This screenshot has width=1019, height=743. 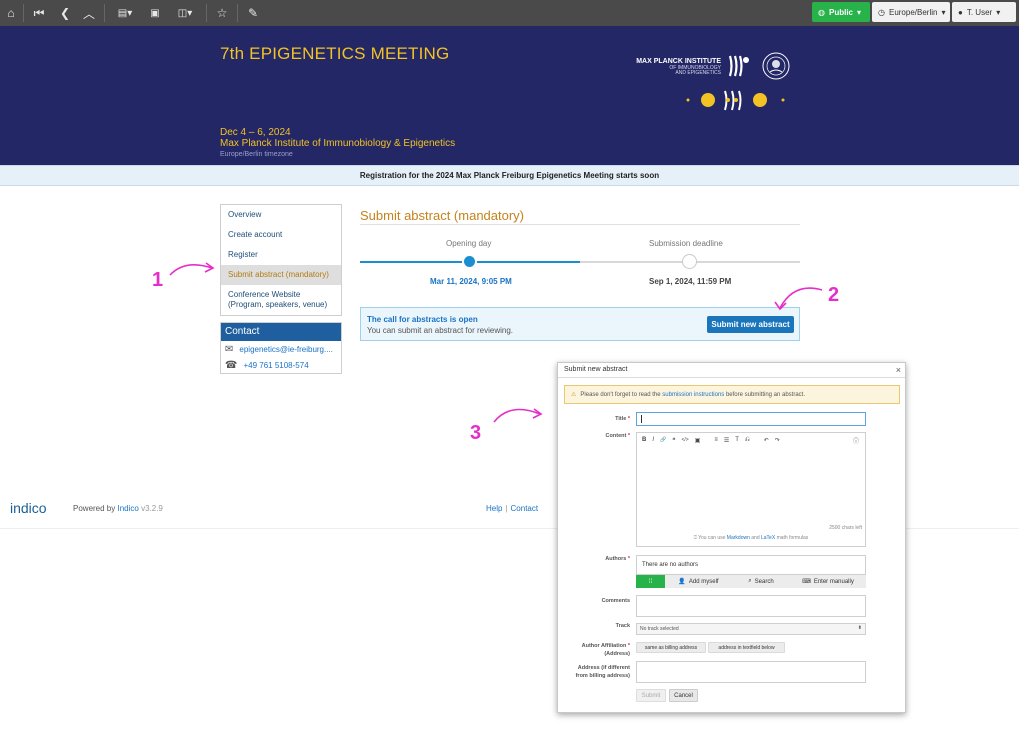 What do you see at coordinates (747, 440) in the screenshot?
I see `clear-format-icon: ⎌` at bounding box center [747, 440].